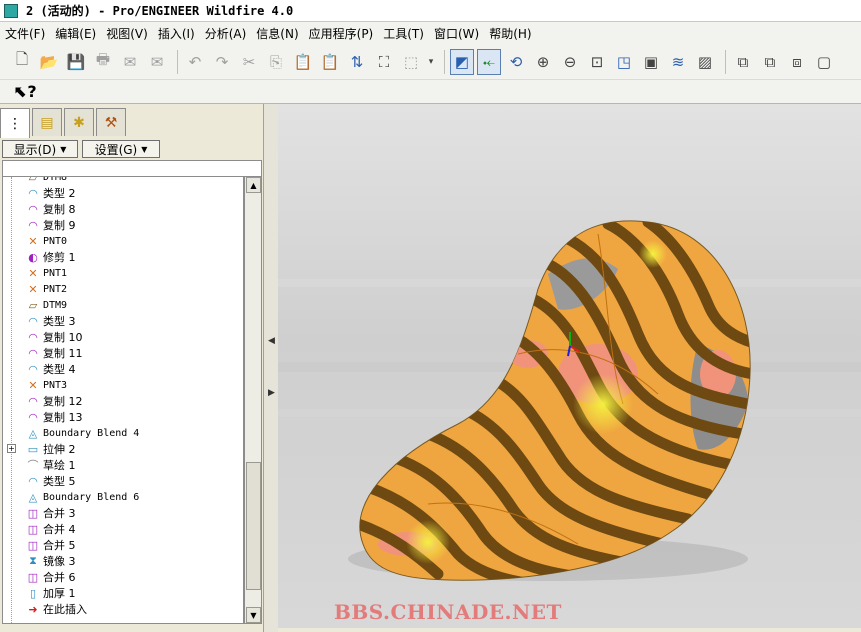 Image resolution: width=861 pixels, height=632 pixels. What do you see at coordinates (49, 62) in the screenshot?
I see `open-folder-icon: 📂` at bounding box center [49, 62].